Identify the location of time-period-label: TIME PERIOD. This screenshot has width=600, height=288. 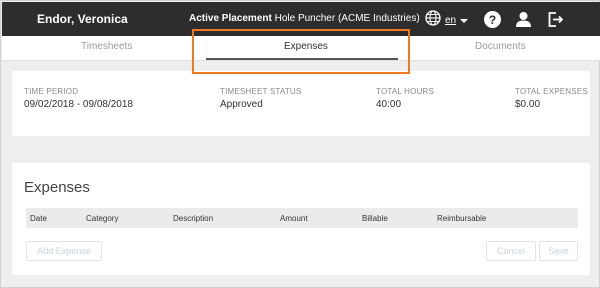
(51, 91).